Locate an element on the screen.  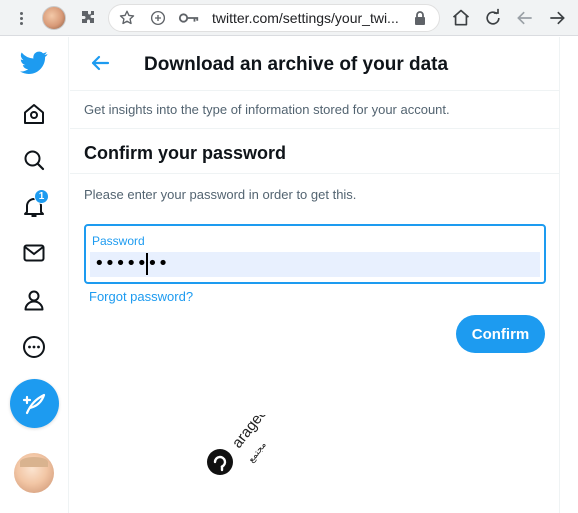
sidebar: 1 is located at coordinates (34, 275).